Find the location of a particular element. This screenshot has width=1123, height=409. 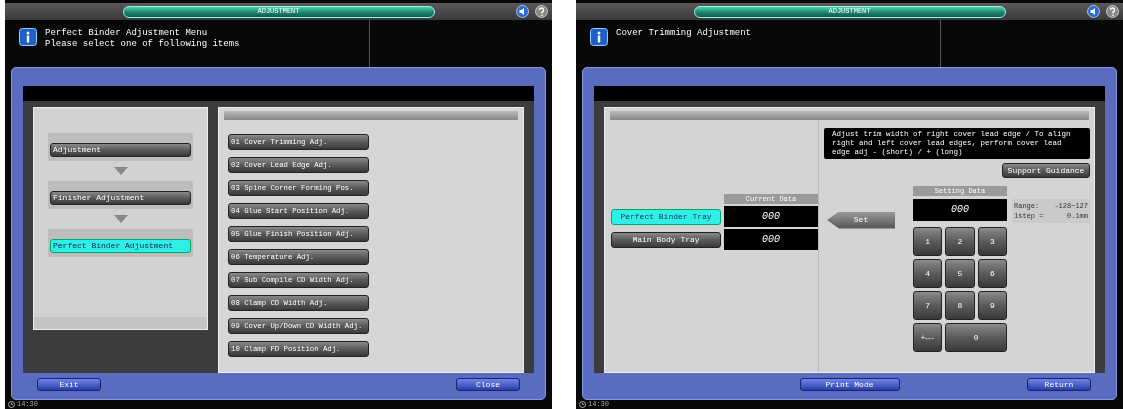

setting-value-display: 000 is located at coordinates (960, 210).